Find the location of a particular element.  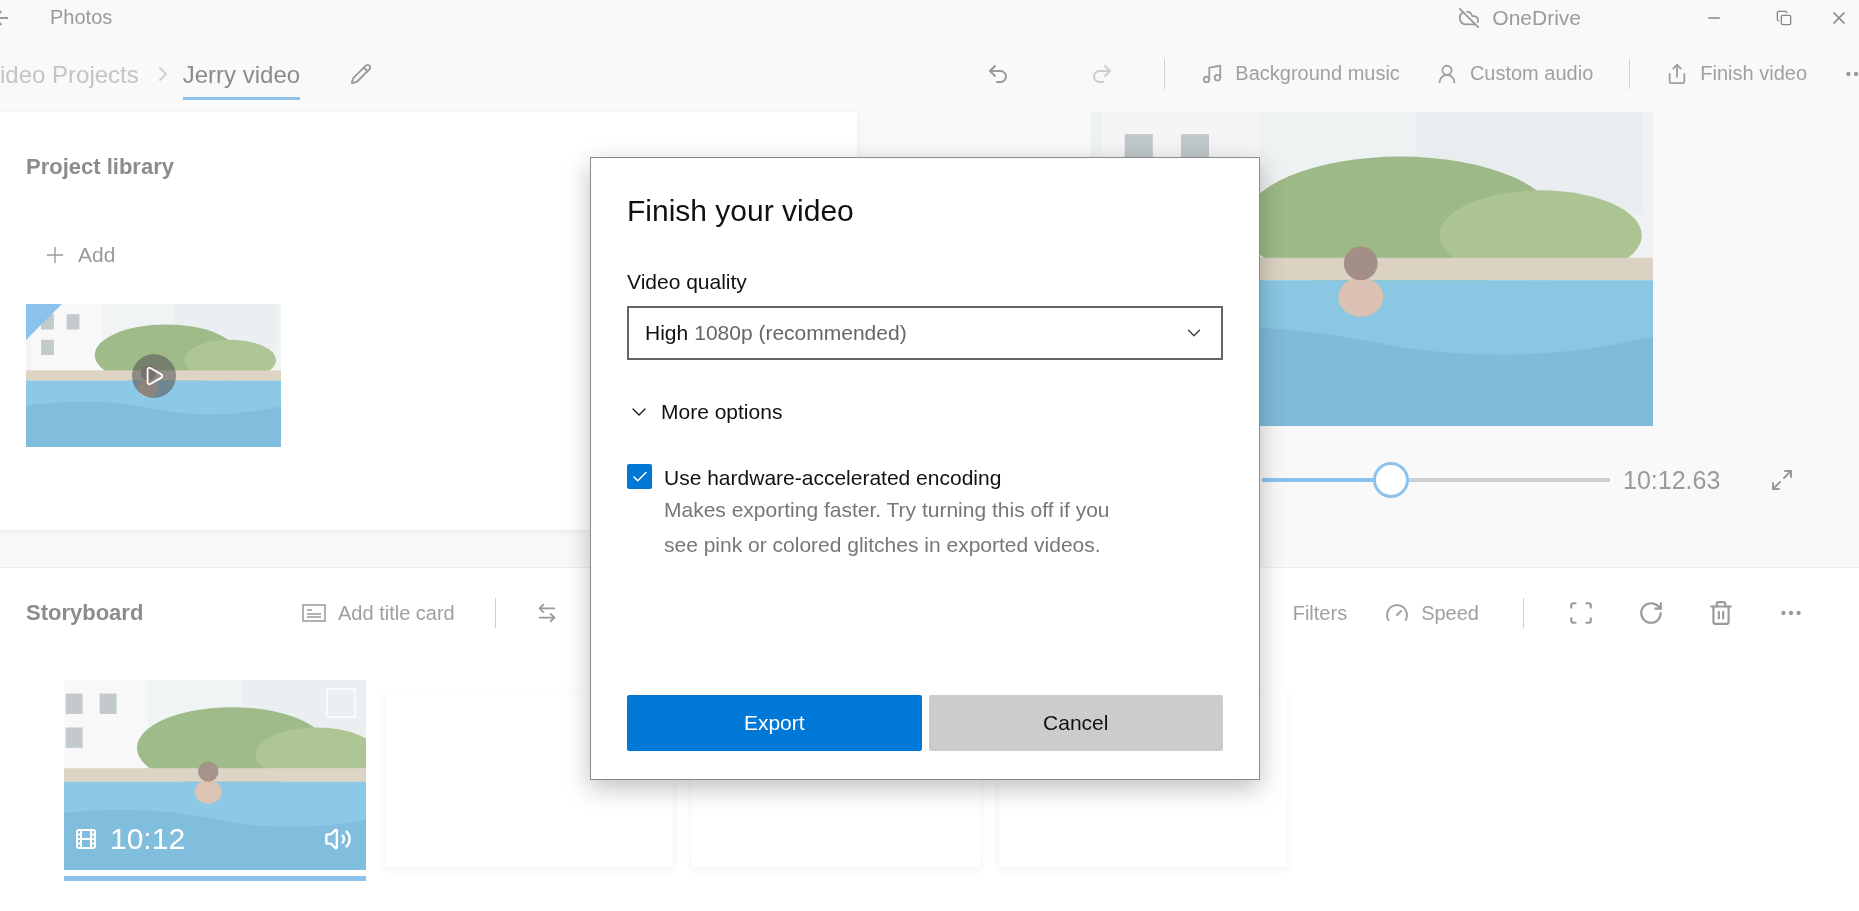

dialog-title: Finish your video is located at coordinates (741, 211).